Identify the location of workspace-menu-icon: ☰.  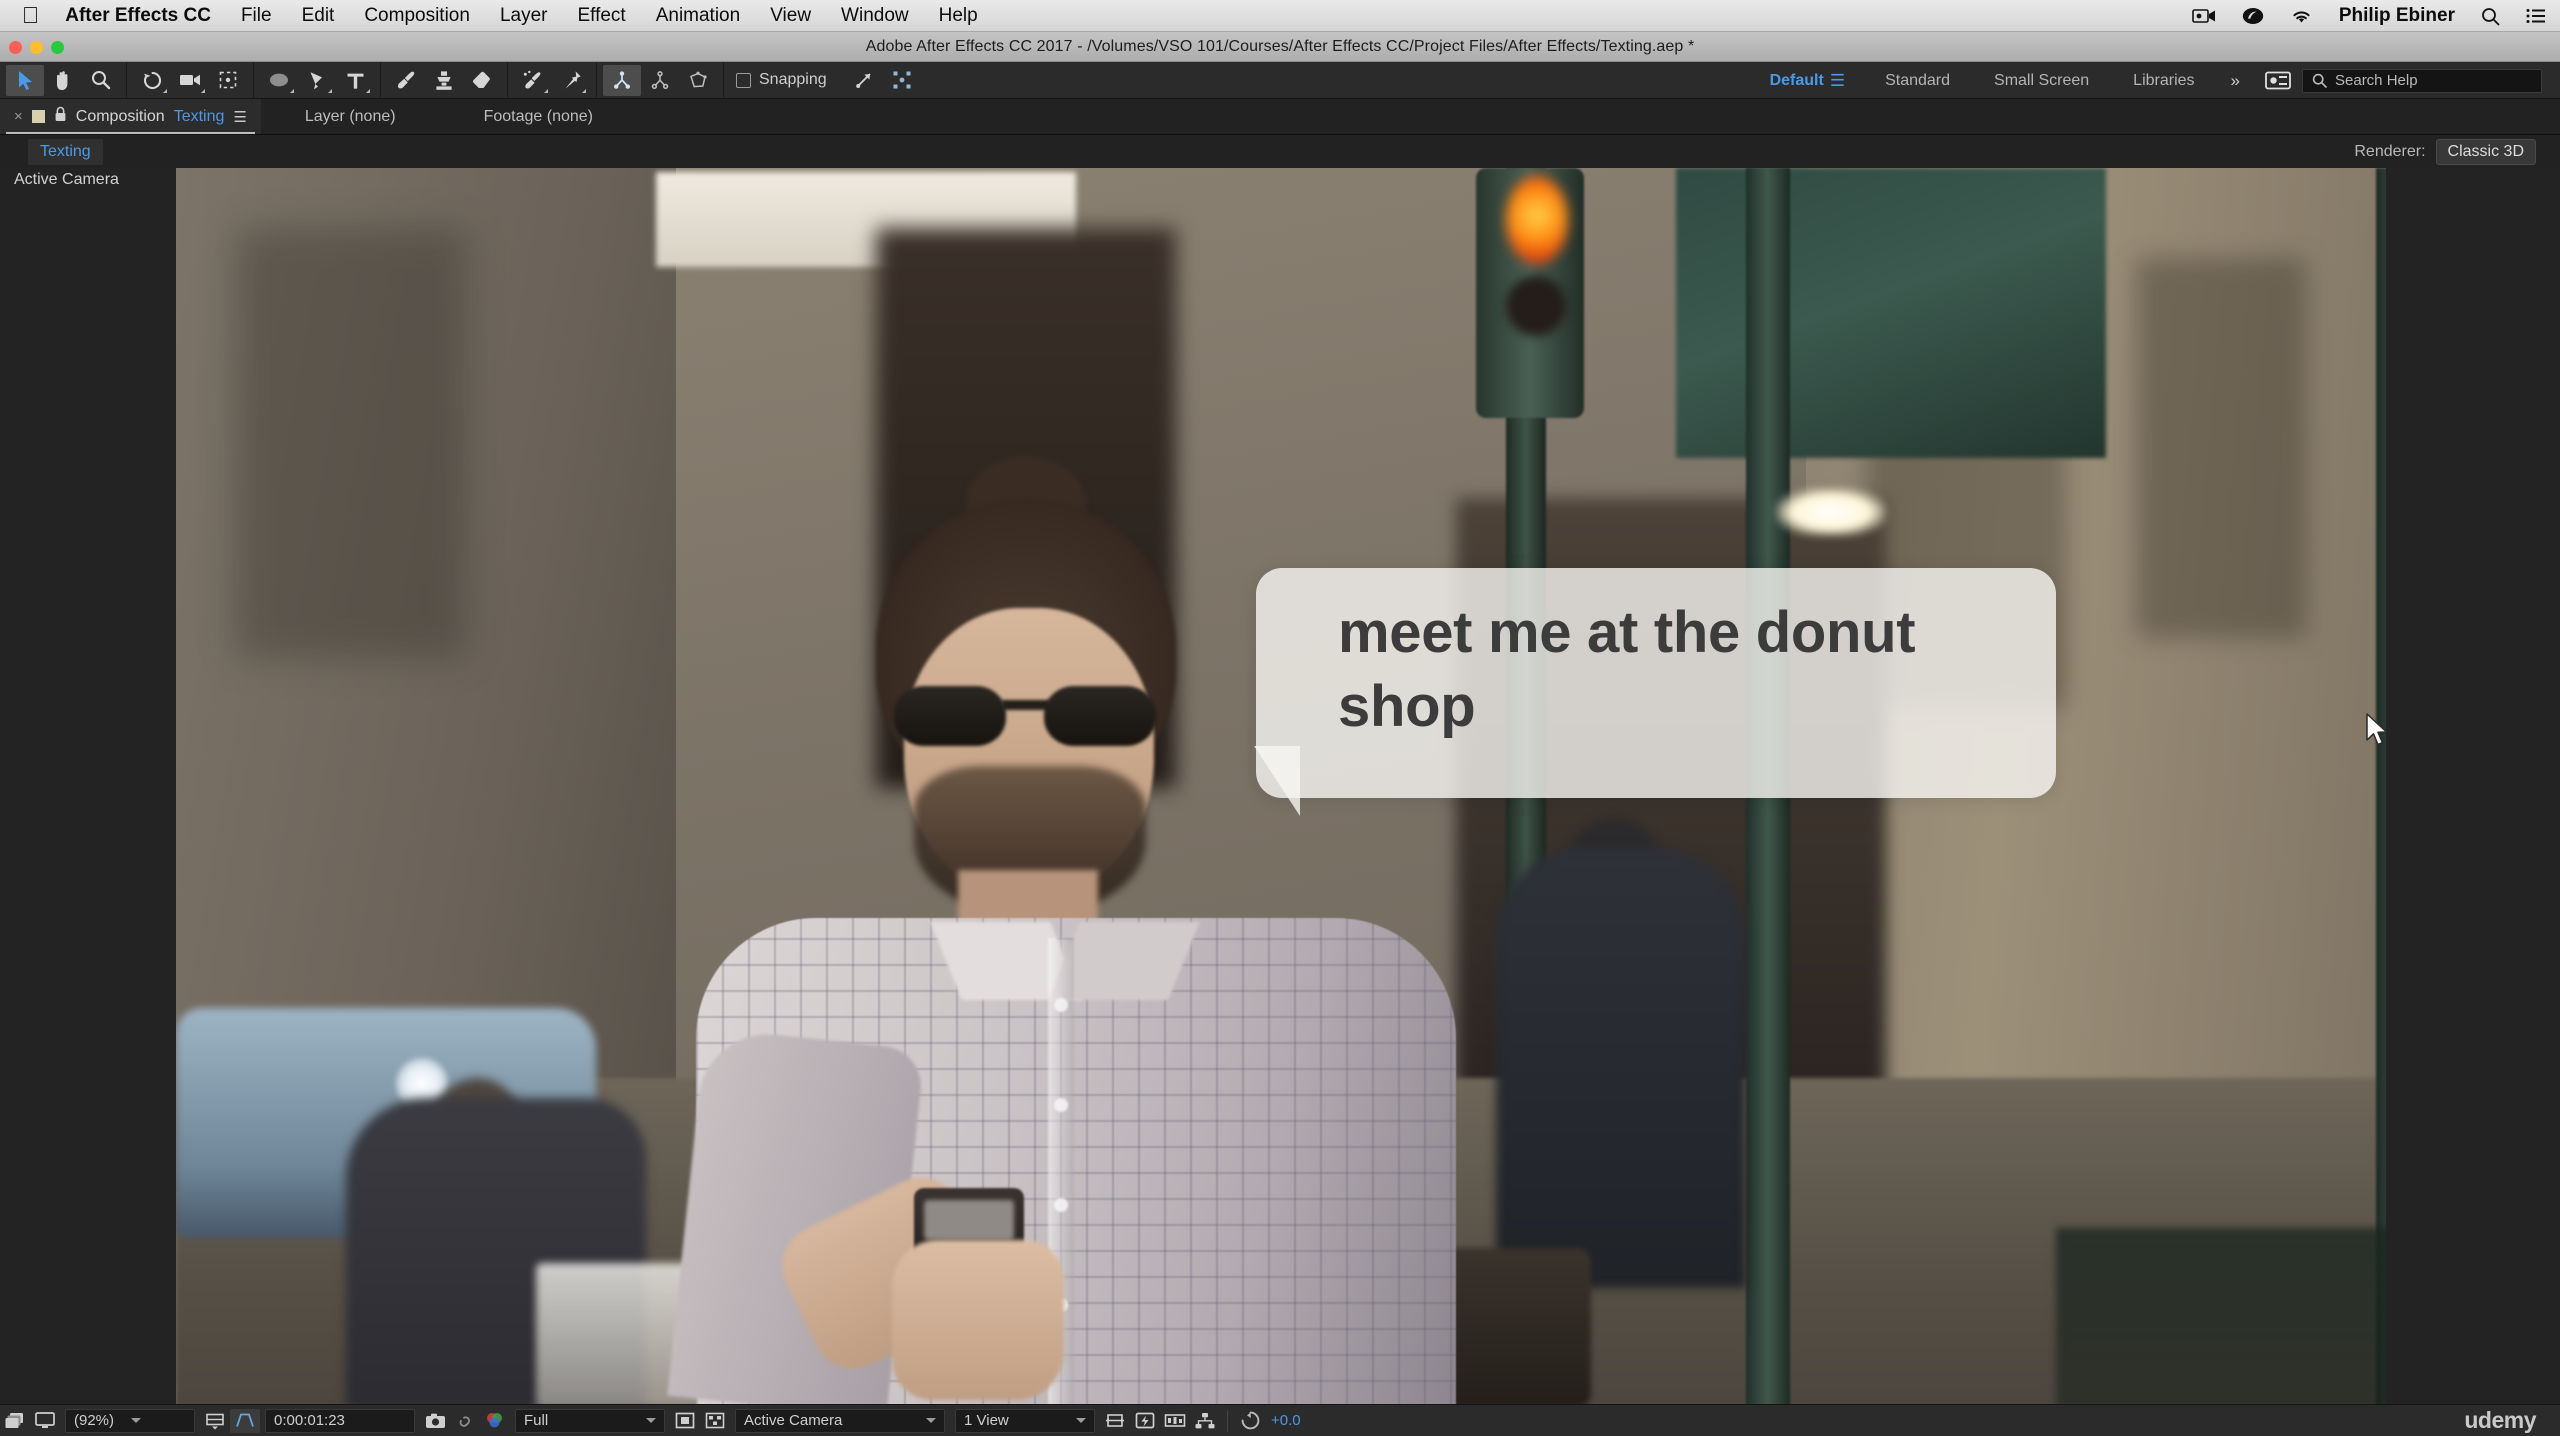
(1846, 81).